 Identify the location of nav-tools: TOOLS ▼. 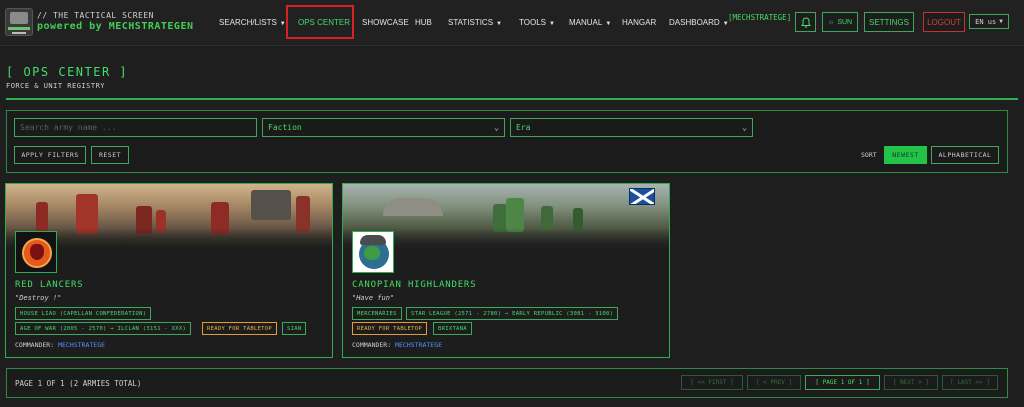
(537, 23).